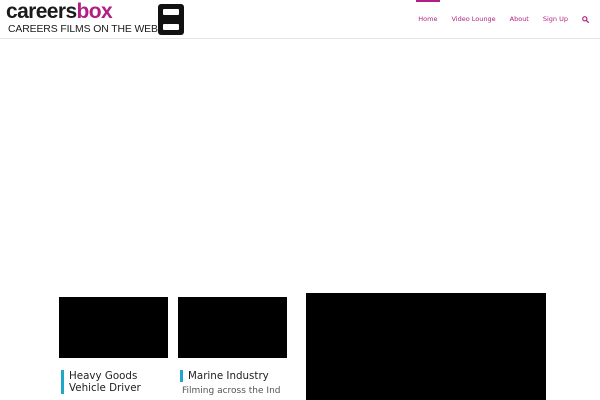 The image size is (600, 400). What do you see at coordinates (83, 29) in the screenshot?
I see `logo-tagline: CAREERS FILMS ON THE WEB` at bounding box center [83, 29].